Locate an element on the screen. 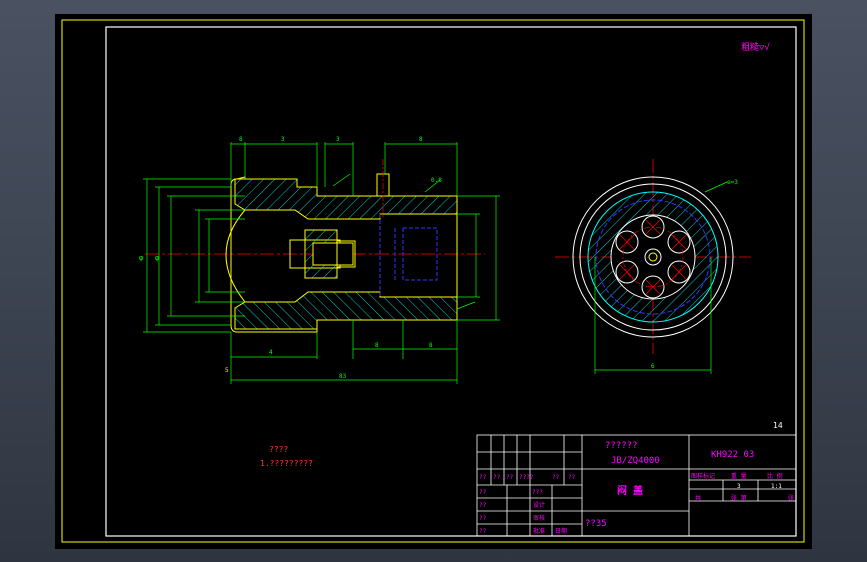 This screenshot has width=867, height=562. sign-label-1: ?? is located at coordinates (483, 477).